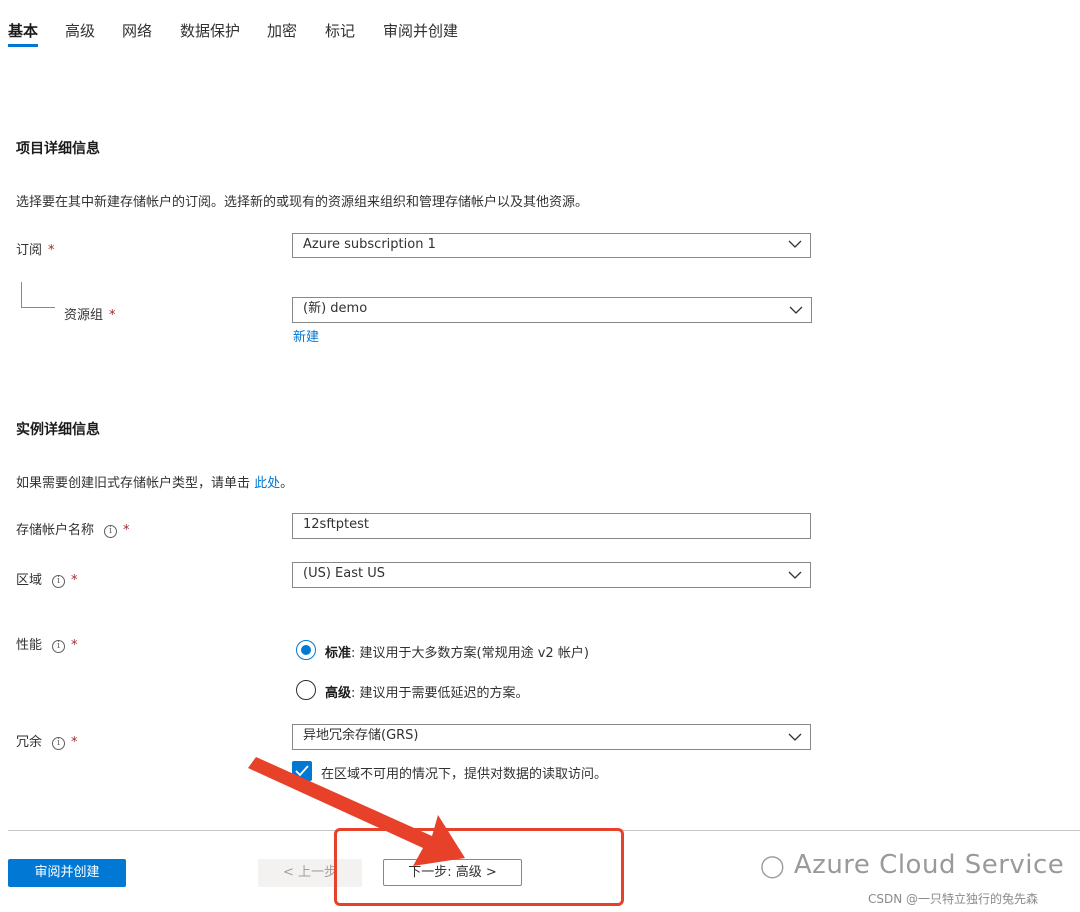  I want to click on resource-group-label: 资源组 *, so click(90, 313).